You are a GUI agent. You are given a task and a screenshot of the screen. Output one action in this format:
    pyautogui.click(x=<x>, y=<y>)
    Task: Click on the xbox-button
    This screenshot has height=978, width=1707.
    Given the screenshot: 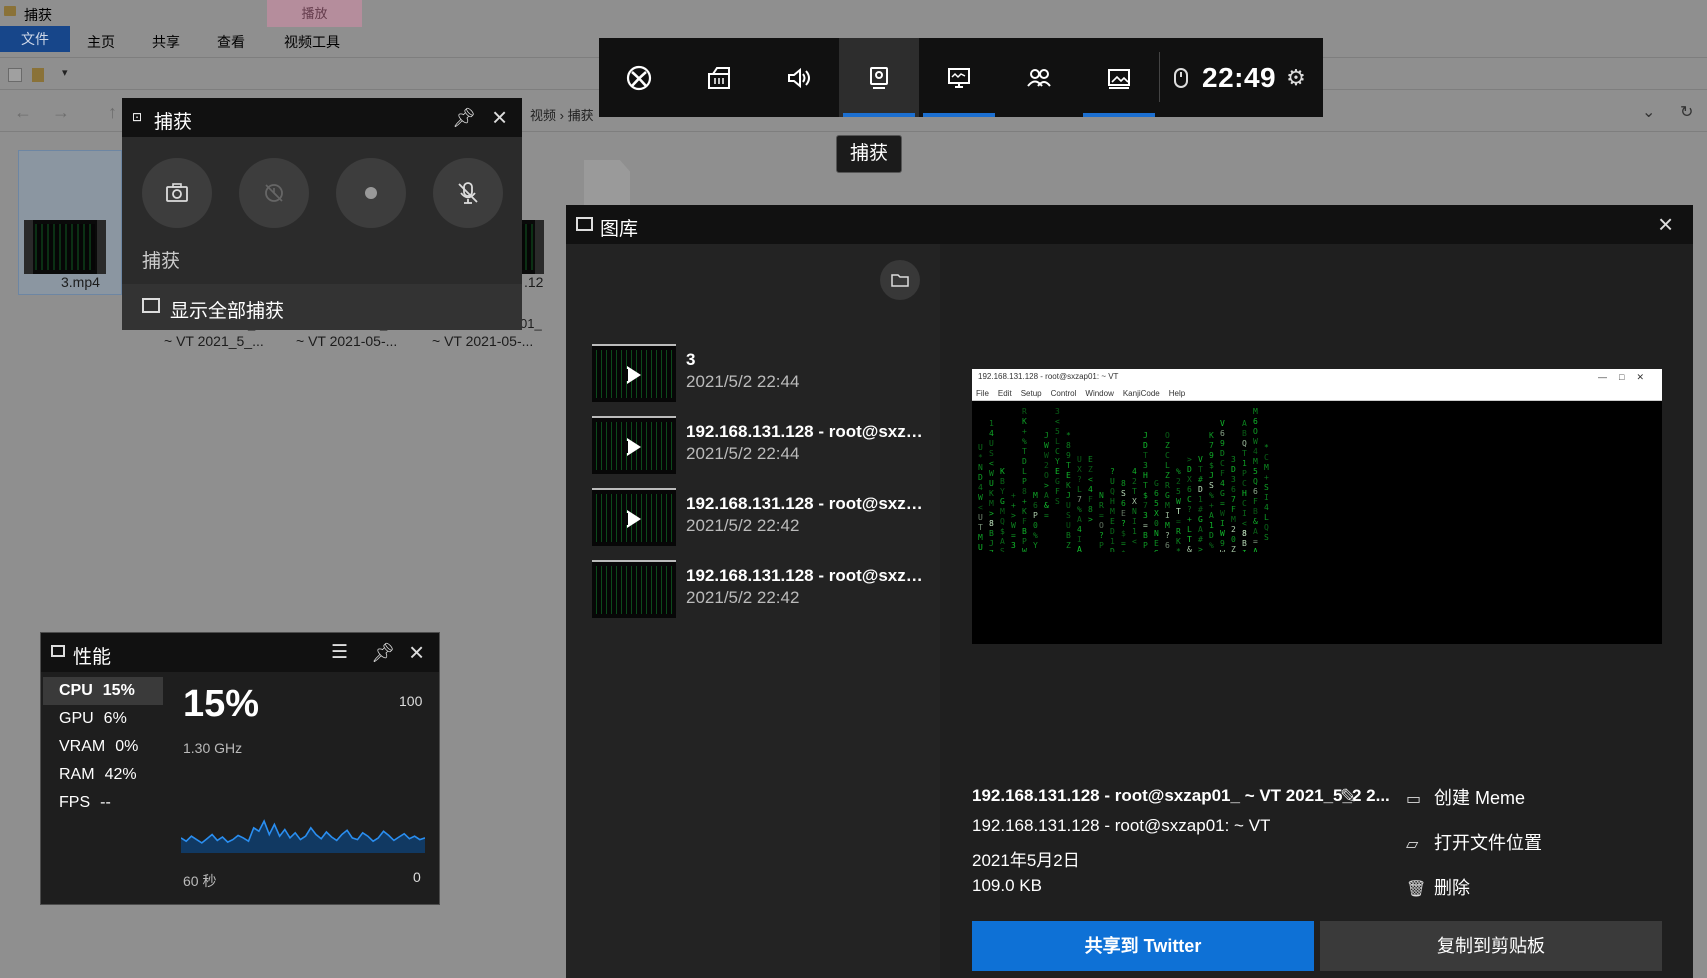 What is the action you would take?
    pyautogui.click(x=639, y=77)
    